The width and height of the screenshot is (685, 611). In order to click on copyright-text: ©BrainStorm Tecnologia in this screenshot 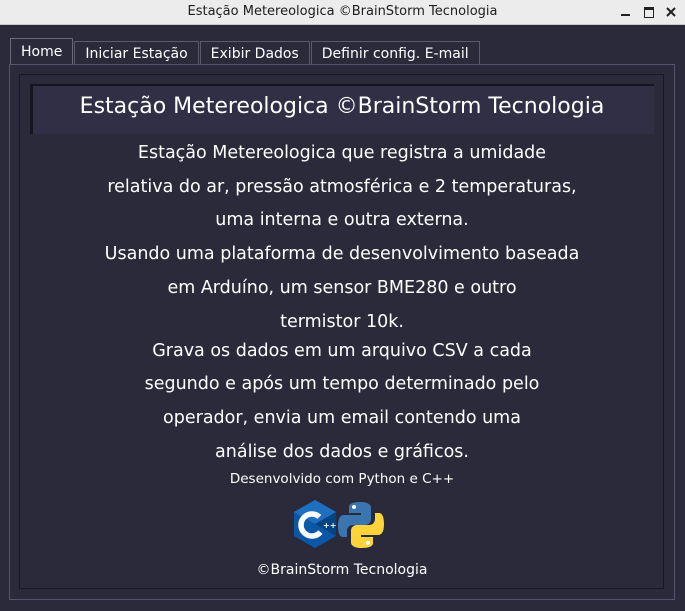, I will do `click(342, 570)`.